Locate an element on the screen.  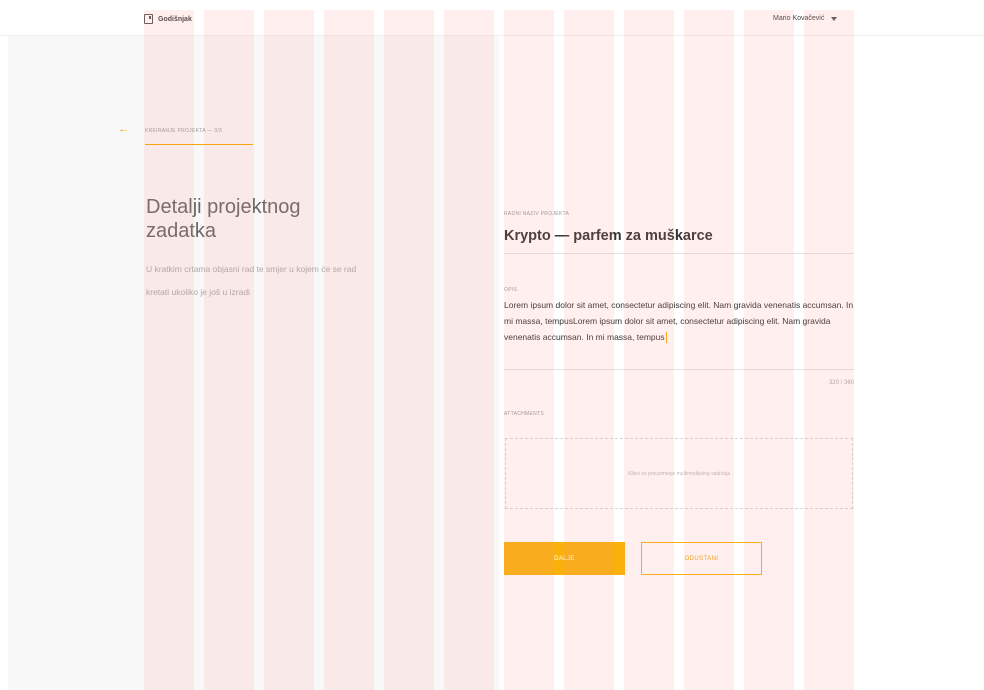
next-button: DALJE is located at coordinates (564, 558).